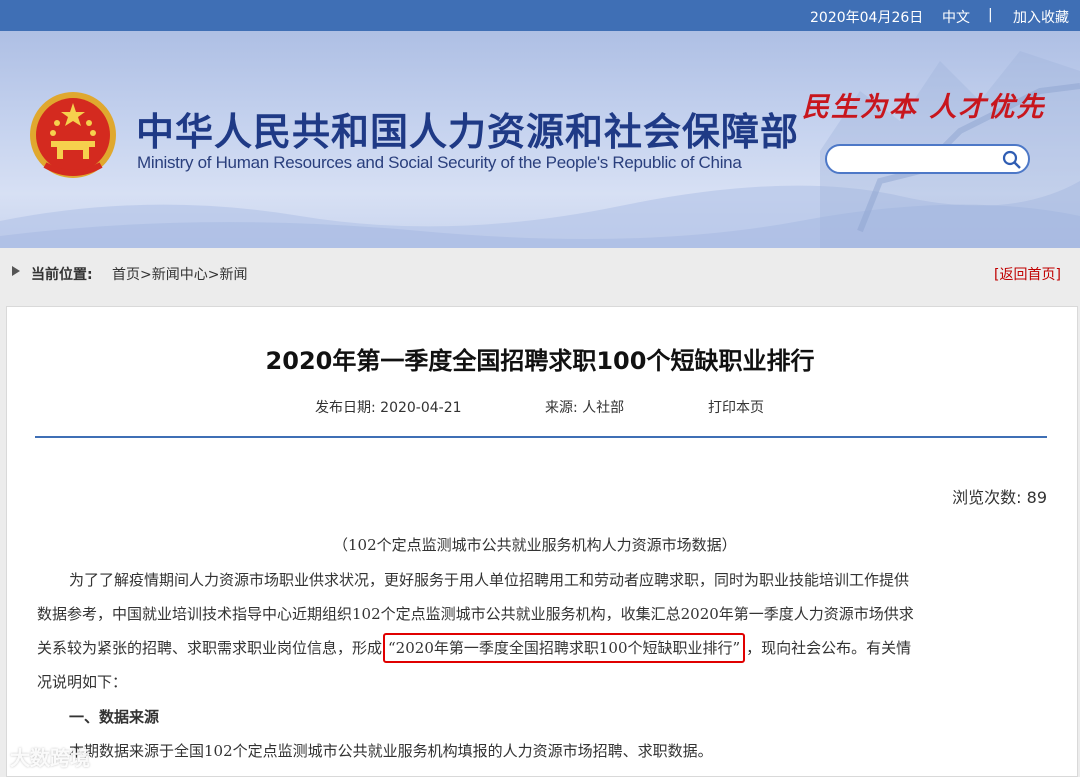 The width and height of the screenshot is (1080, 777). I want to click on search-icon, so click(1012, 160).